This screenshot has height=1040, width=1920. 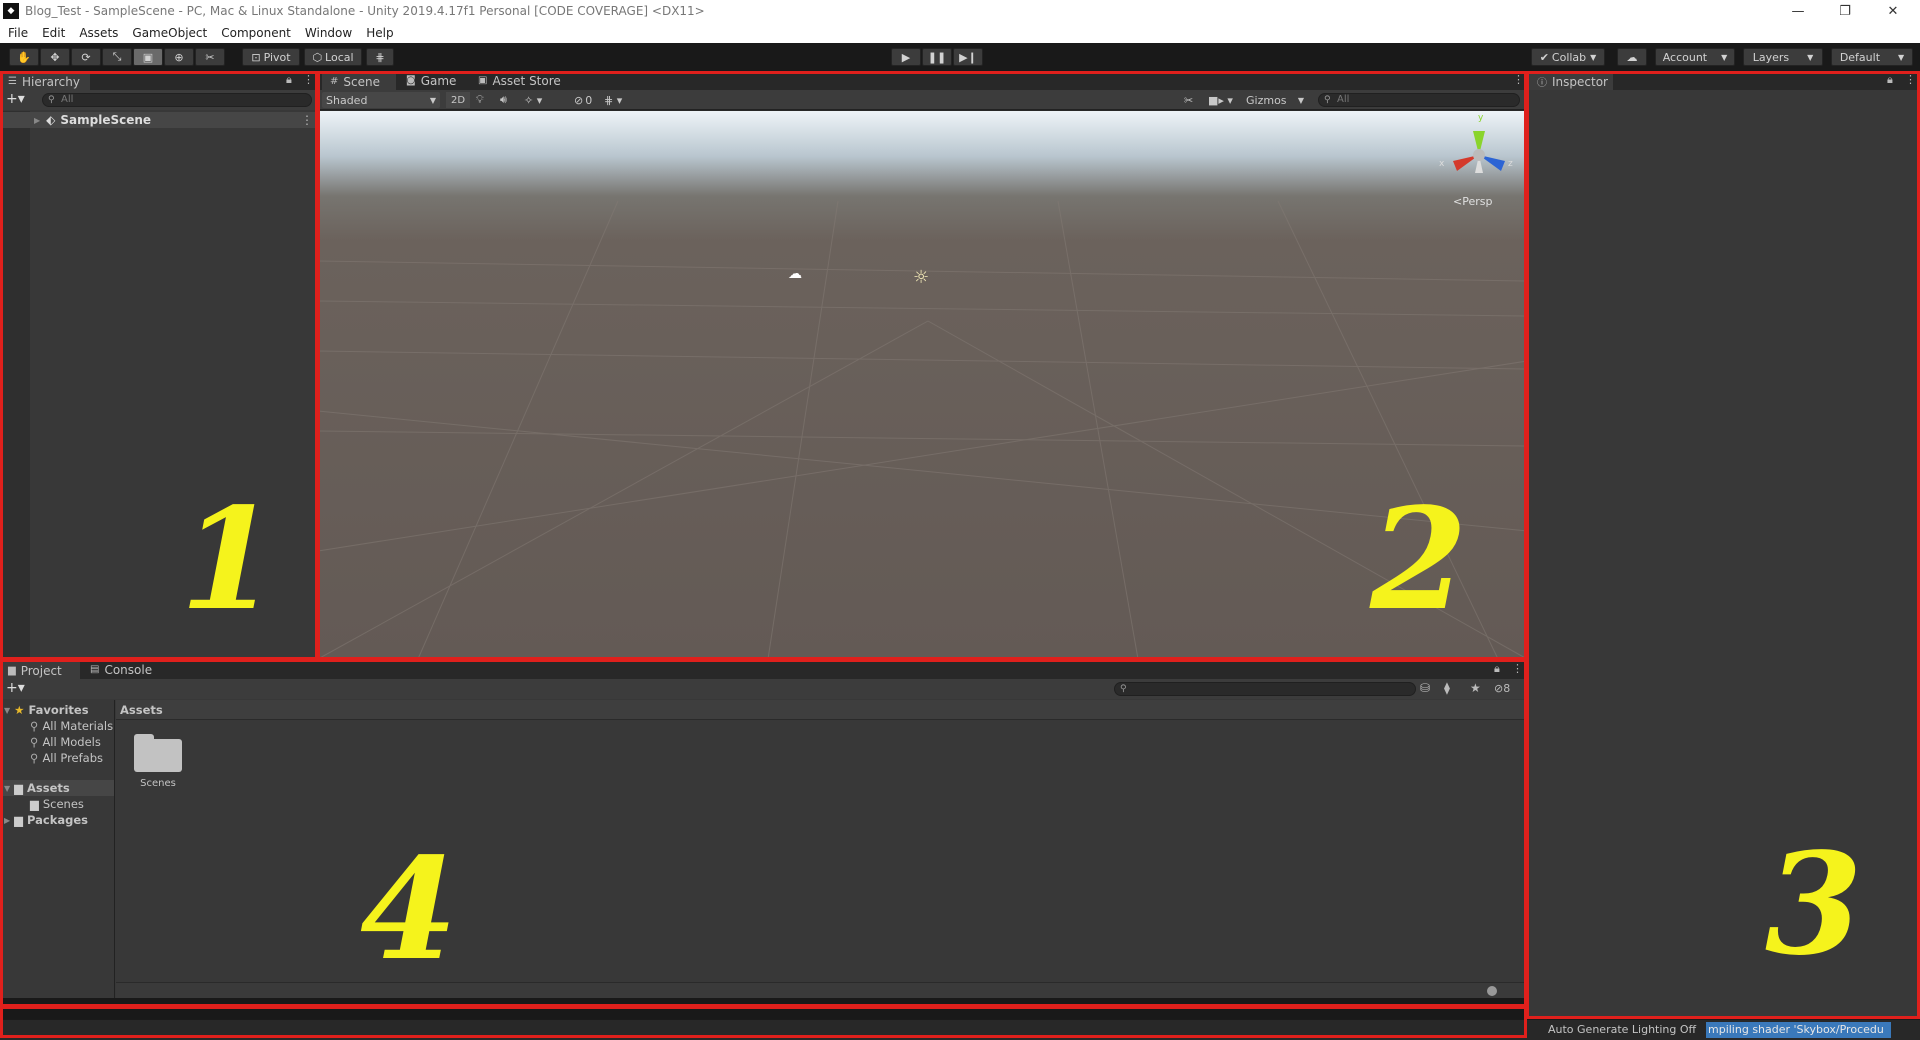 What do you see at coordinates (63, 804) in the screenshot?
I see `folder-item-label: Scenes` at bounding box center [63, 804].